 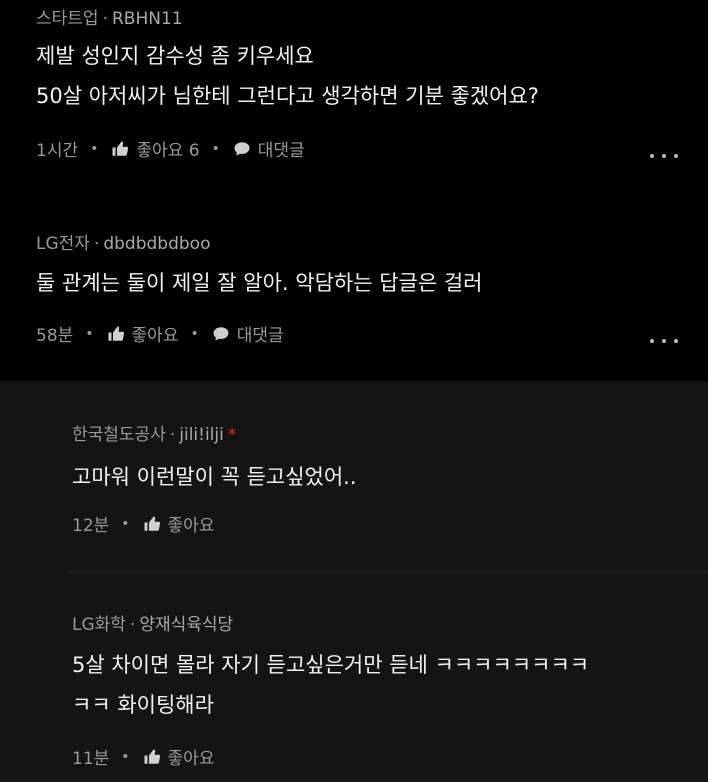 What do you see at coordinates (67, 19) in the screenshot?
I see `company-label: 스타트업` at bounding box center [67, 19].